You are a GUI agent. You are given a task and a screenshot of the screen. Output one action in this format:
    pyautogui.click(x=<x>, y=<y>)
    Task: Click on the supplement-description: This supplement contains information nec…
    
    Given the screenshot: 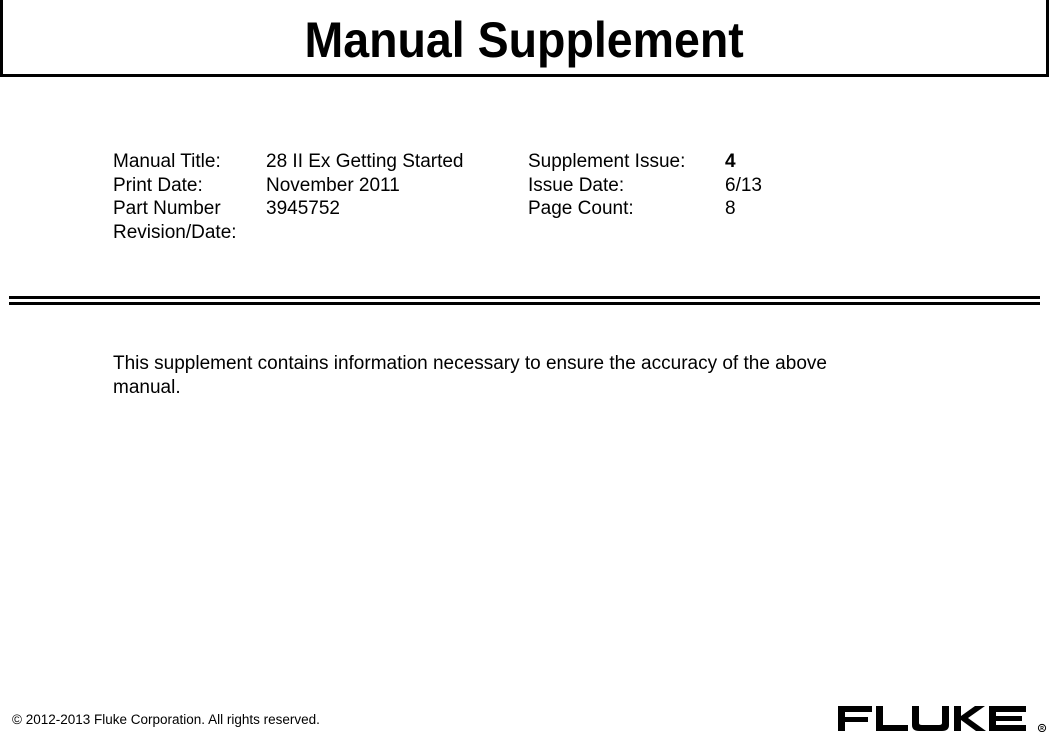 What is the action you would take?
    pyautogui.click(x=470, y=375)
    